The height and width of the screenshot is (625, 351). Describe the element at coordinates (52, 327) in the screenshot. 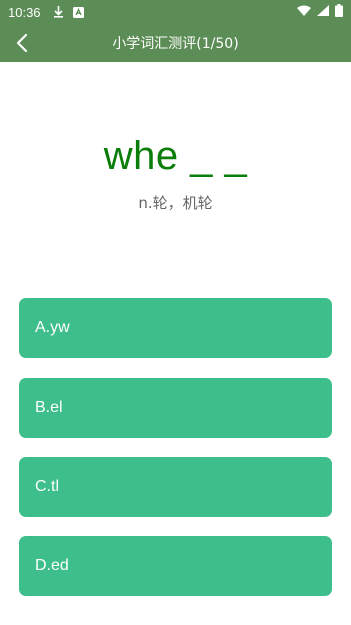

I see `option-label: A.yw` at that location.